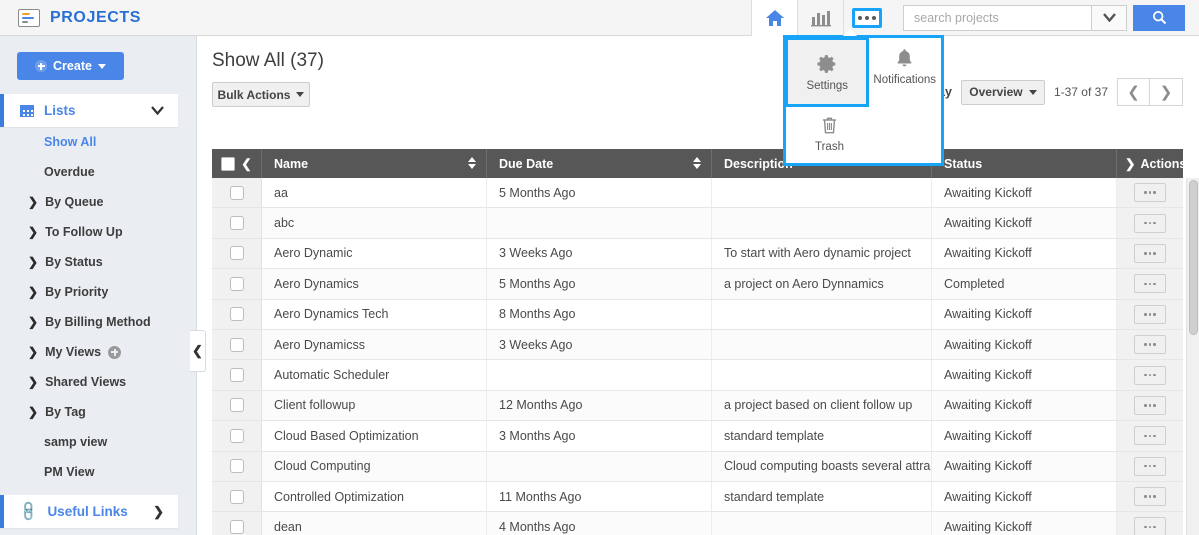 The width and height of the screenshot is (1199, 535). I want to click on chevron-left-icon: ❮, so click(246, 163).